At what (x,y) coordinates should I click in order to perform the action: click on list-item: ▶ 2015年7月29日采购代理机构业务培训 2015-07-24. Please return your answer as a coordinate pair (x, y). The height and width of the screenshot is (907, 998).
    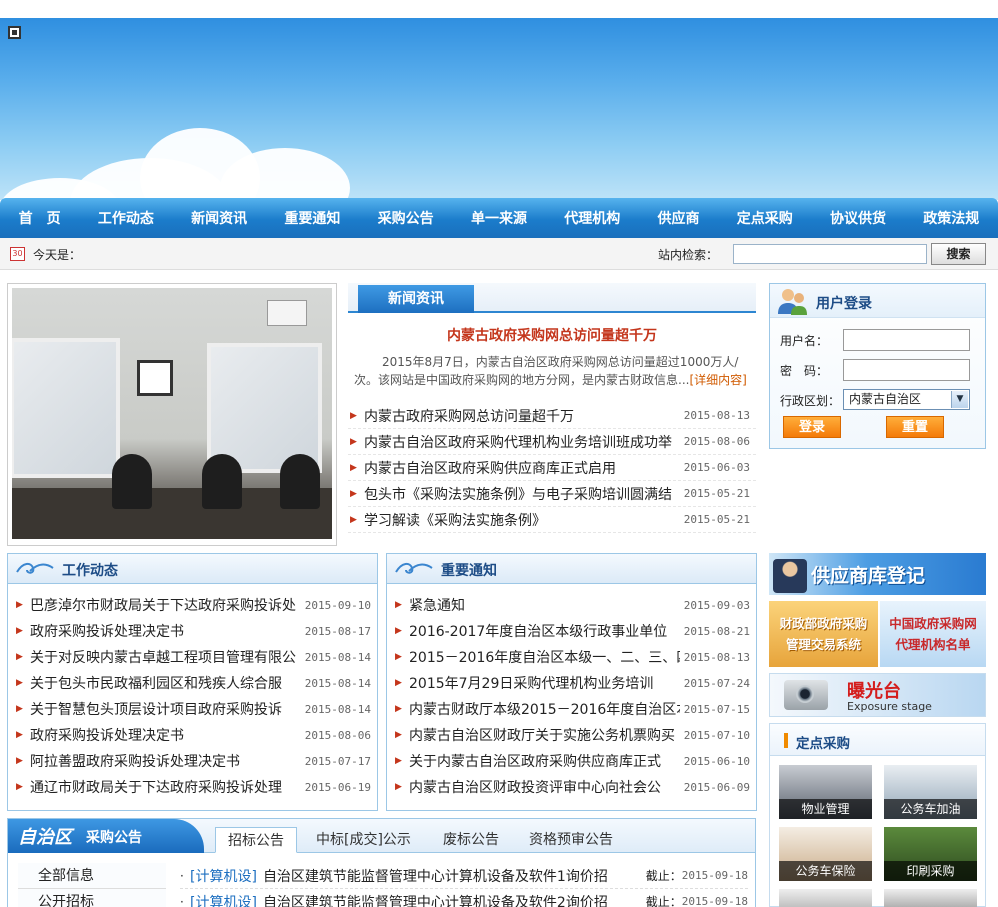
    Looking at the image, I should click on (572, 683).